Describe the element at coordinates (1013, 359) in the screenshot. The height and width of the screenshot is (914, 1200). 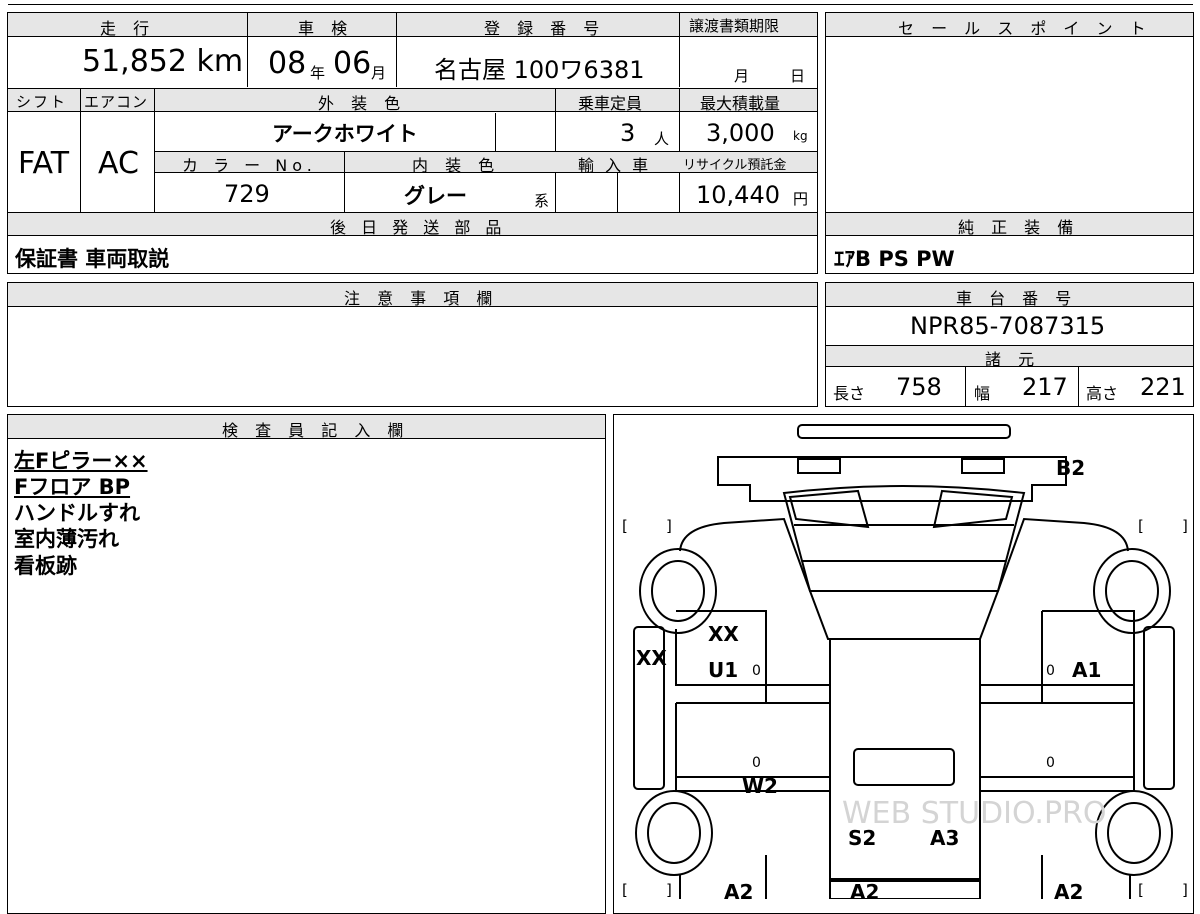
I see `specs-header: 諸 元` at that location.